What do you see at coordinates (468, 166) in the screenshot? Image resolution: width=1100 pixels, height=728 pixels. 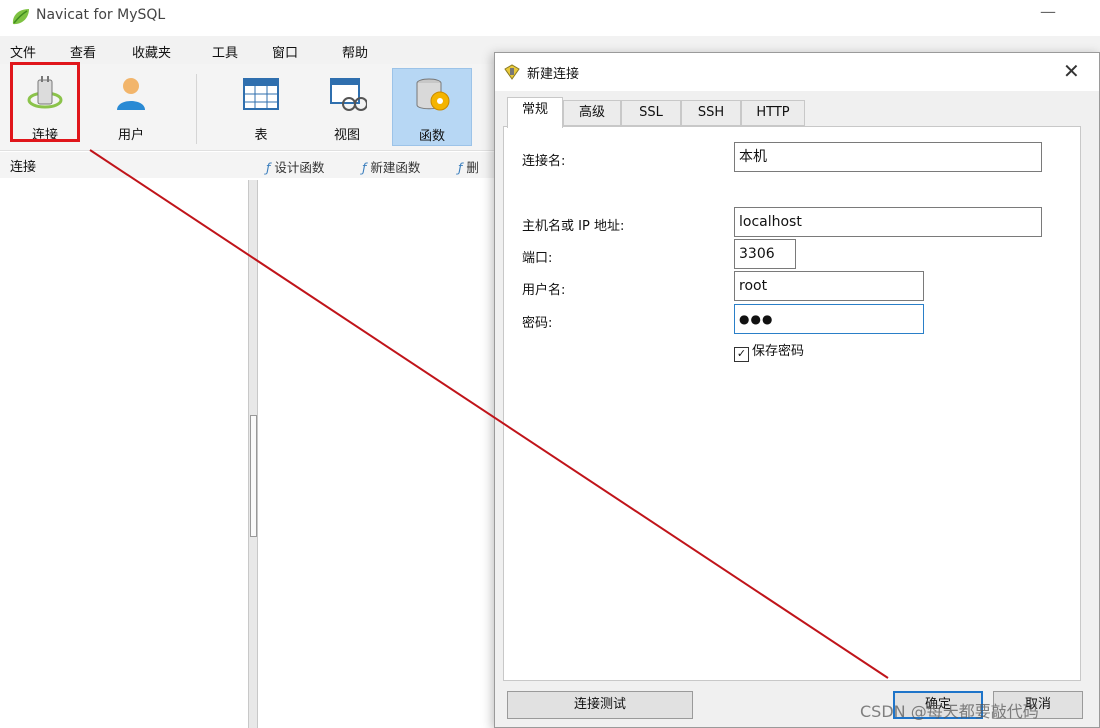 I see `delete-function-button: ƒ删` at bounding box center [468, 166].